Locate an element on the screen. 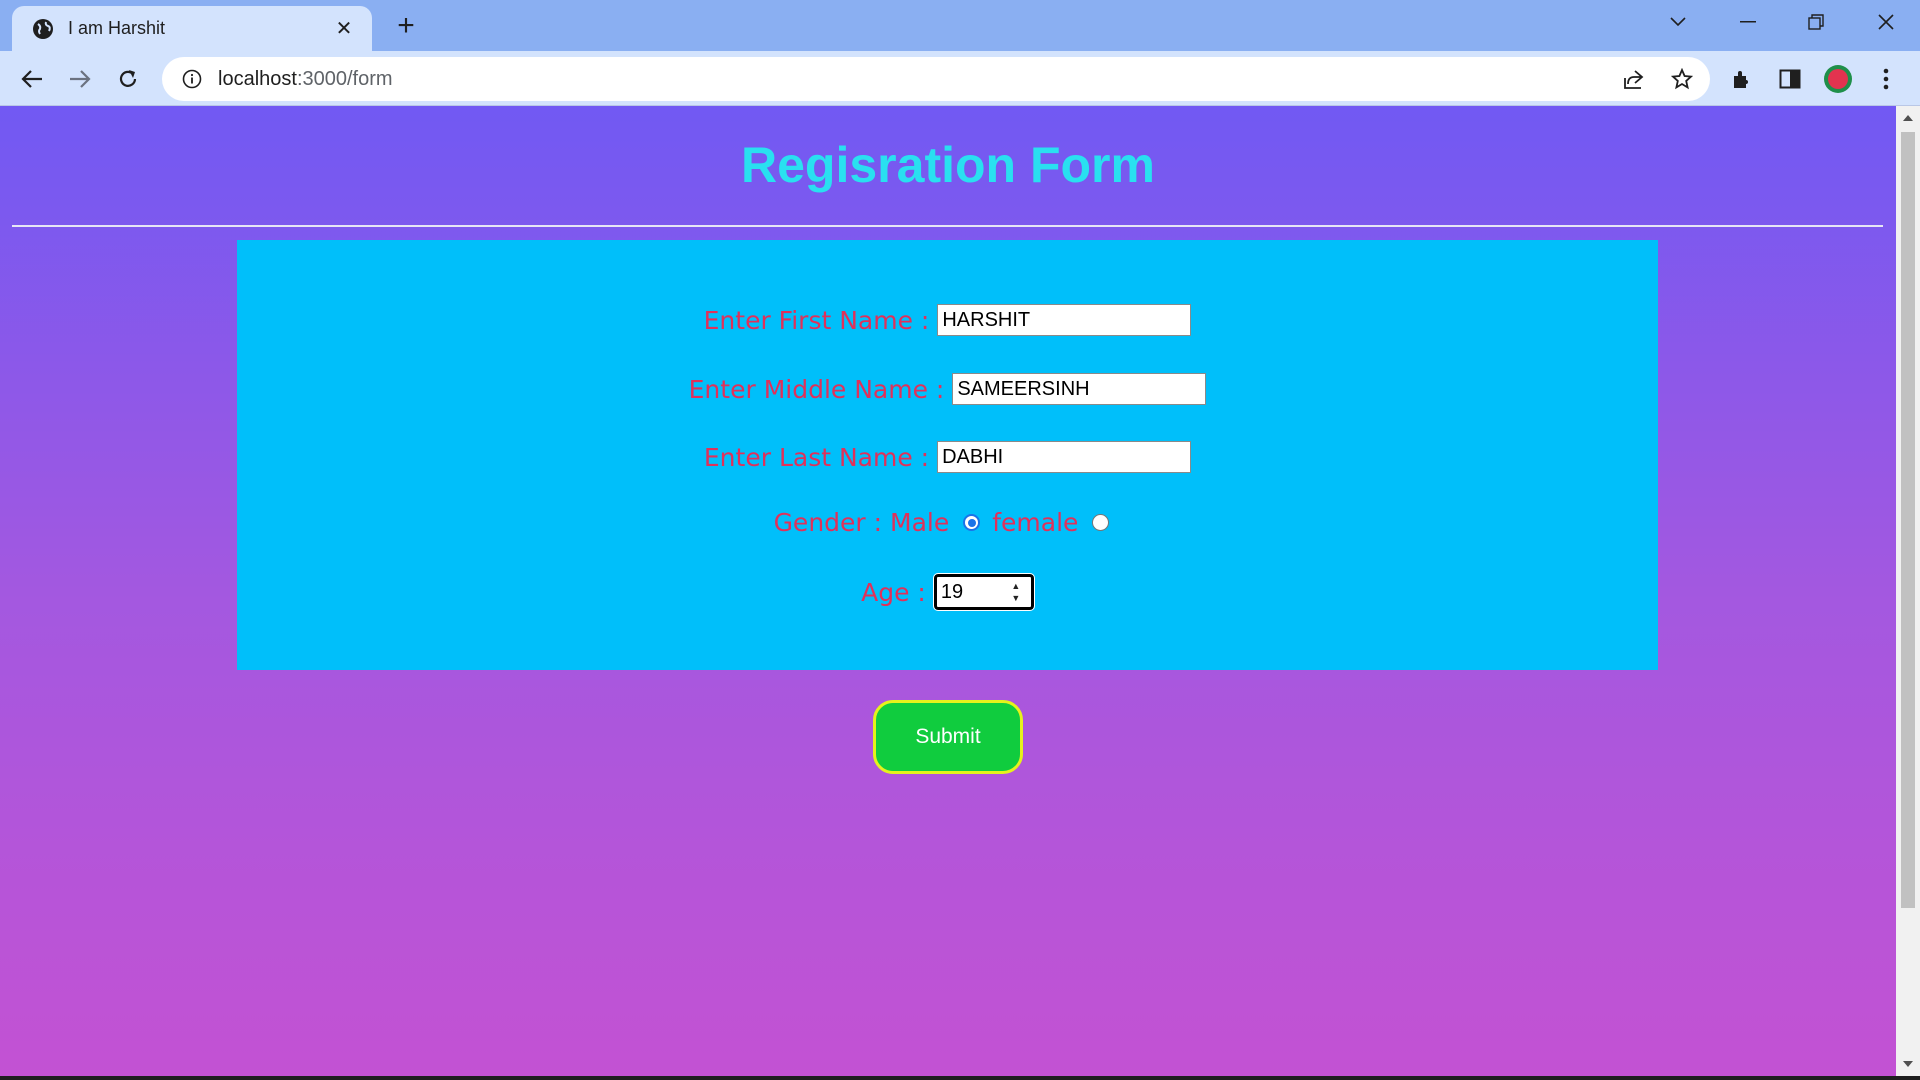  vertical-scrollbar is located at coordinates (1908, 591).